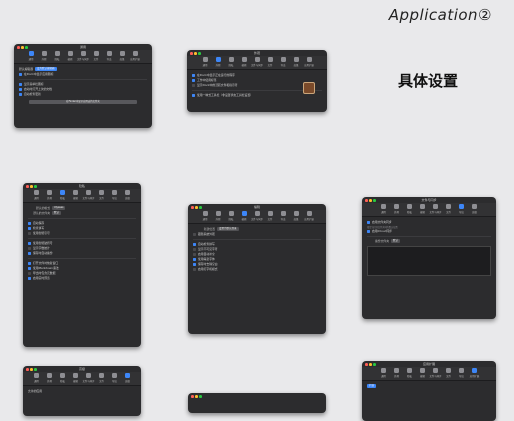  I want to click on backup-popup: 默认, so click(396, 241).